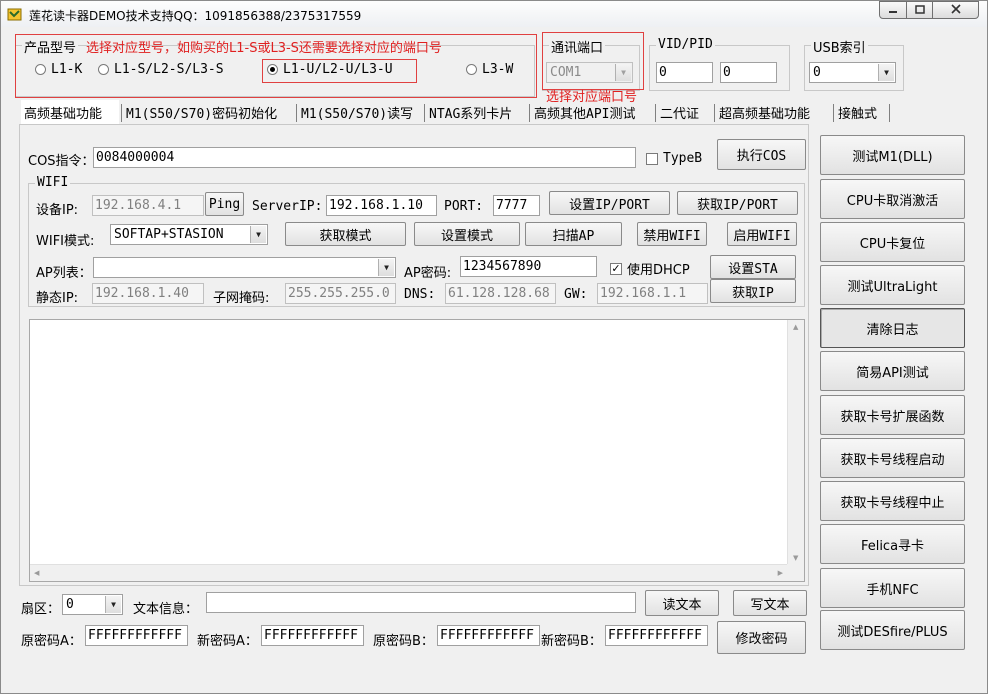 The width and height of the screenshot is (988, 694). What do you see at coordinates (616, 268) in the screenshot?
I see `check-icon: ✓` at bounding box center [616, 268].